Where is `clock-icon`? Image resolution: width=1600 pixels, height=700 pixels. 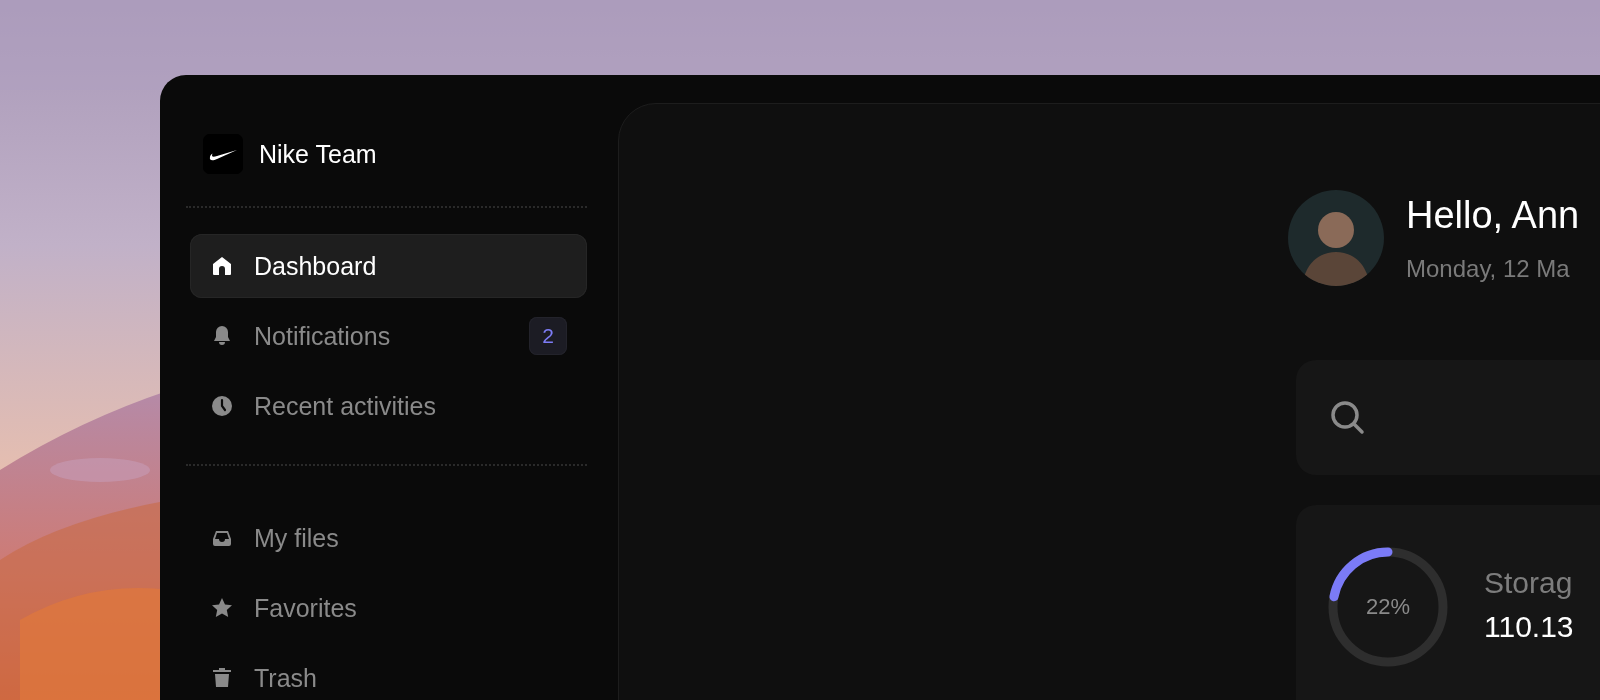
clock-icon is located at coordinates (222, 406).